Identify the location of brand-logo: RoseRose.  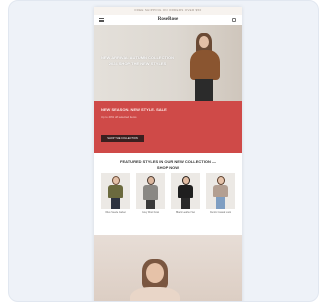
(168, 19).